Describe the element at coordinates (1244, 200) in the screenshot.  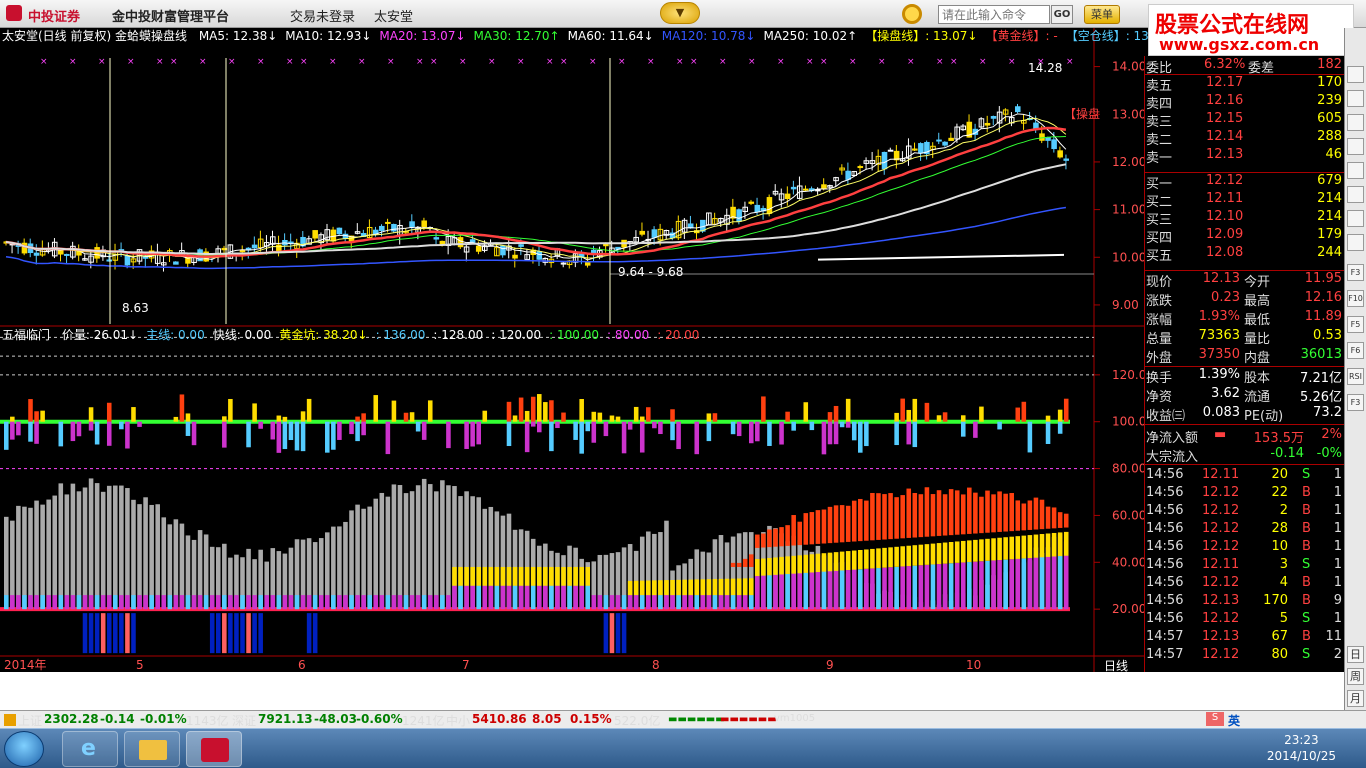
I see `buy-row: 买二 12.11 214` at that location.